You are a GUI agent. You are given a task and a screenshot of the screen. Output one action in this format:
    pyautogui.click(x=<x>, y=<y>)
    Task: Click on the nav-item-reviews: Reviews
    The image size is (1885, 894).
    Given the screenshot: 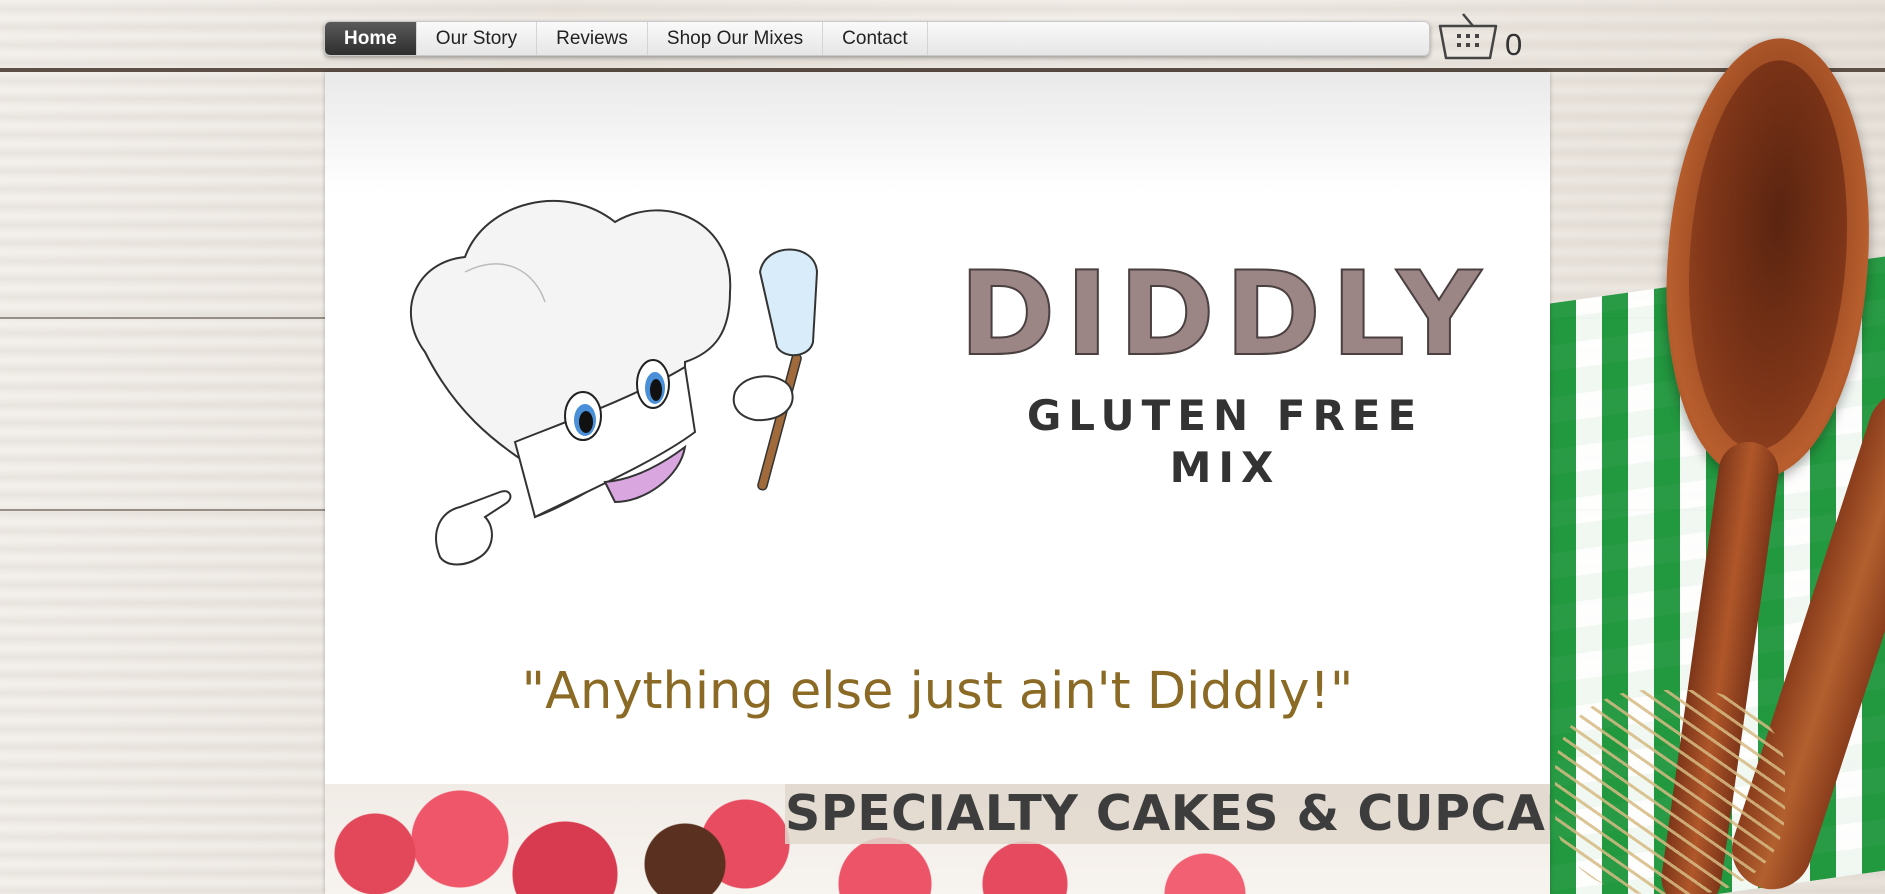 What is the action you would take?
    pyautogui.click(x=592, y=38)
    